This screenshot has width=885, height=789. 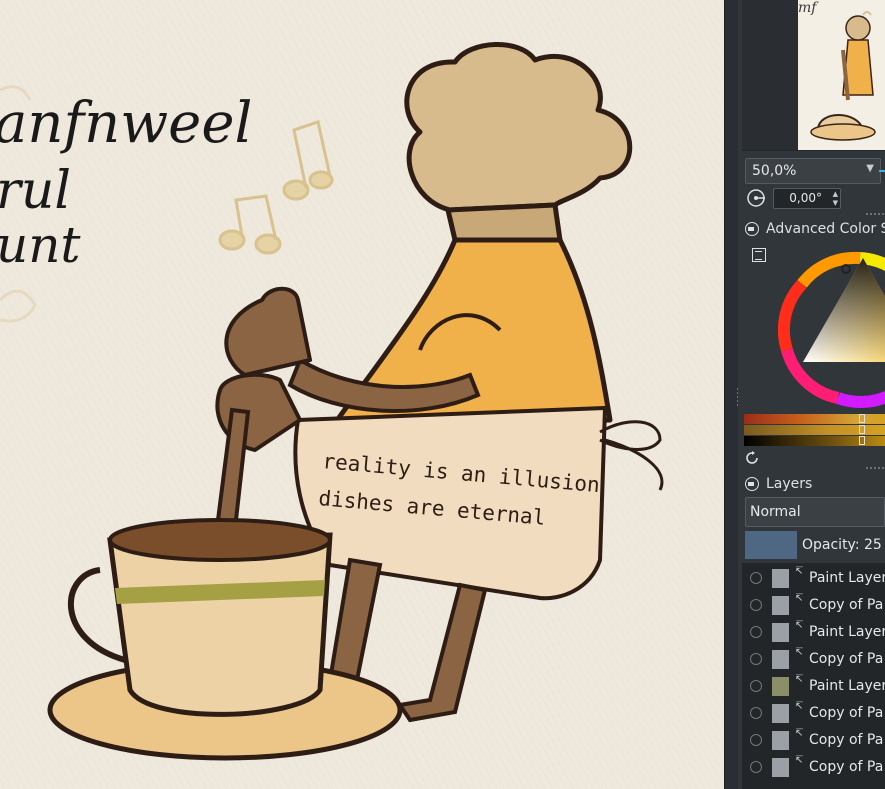 I want to click on color-sliders, so click(x=814, y=430).